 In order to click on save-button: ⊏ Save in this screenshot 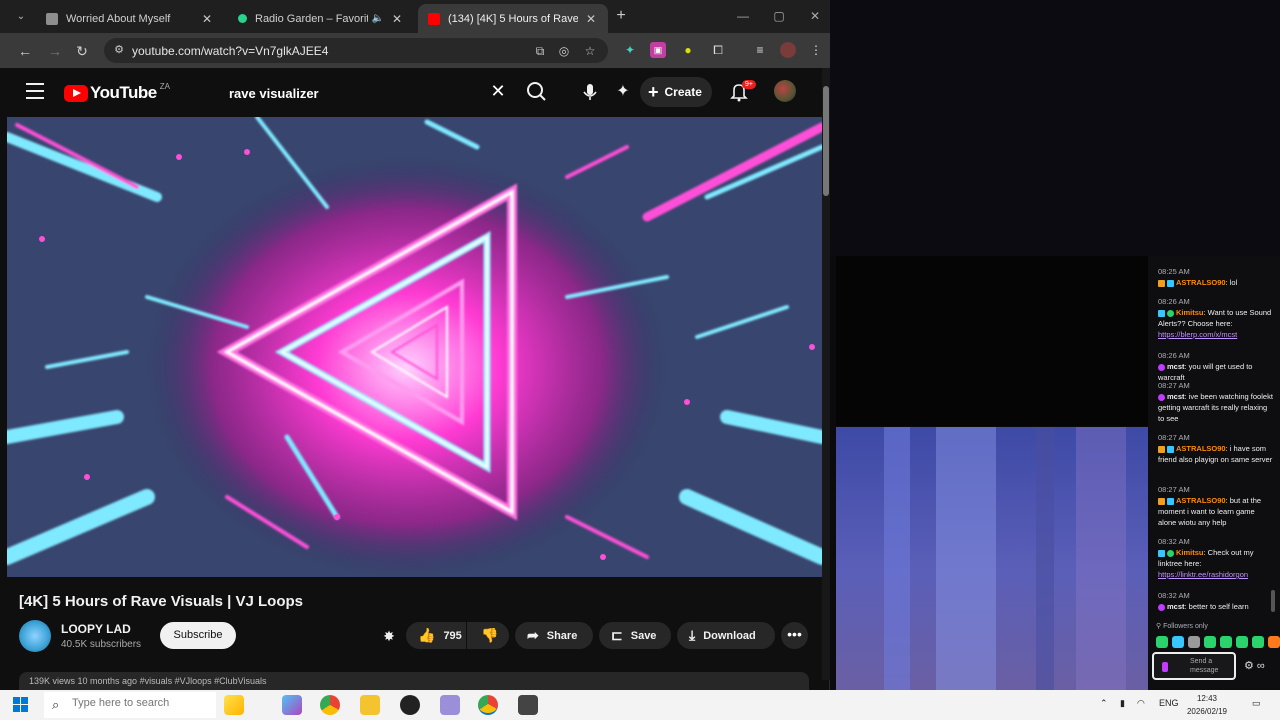, I will do `click(635, 635)`.